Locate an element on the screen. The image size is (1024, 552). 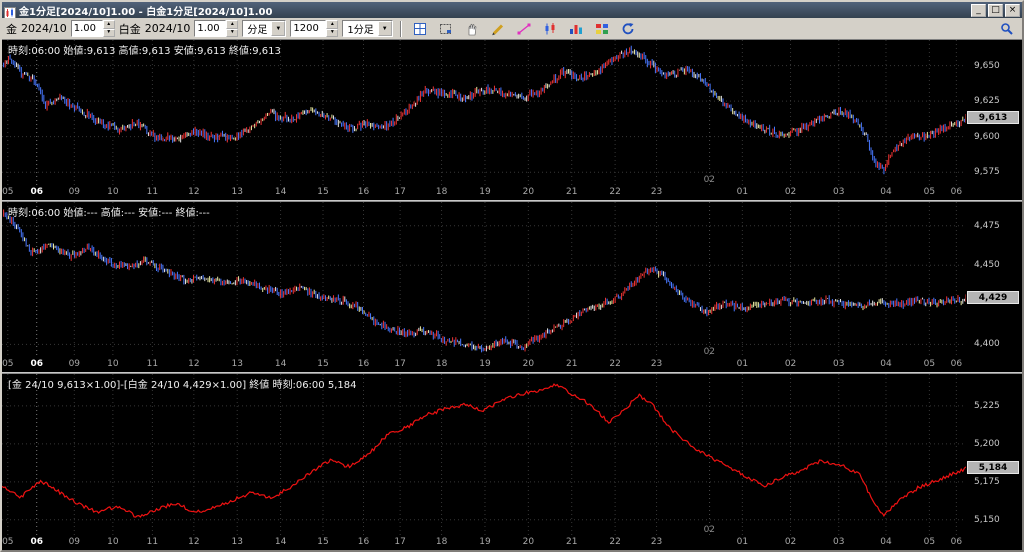
y-tick-label: 4,400 is located at coordinates (987, 344).